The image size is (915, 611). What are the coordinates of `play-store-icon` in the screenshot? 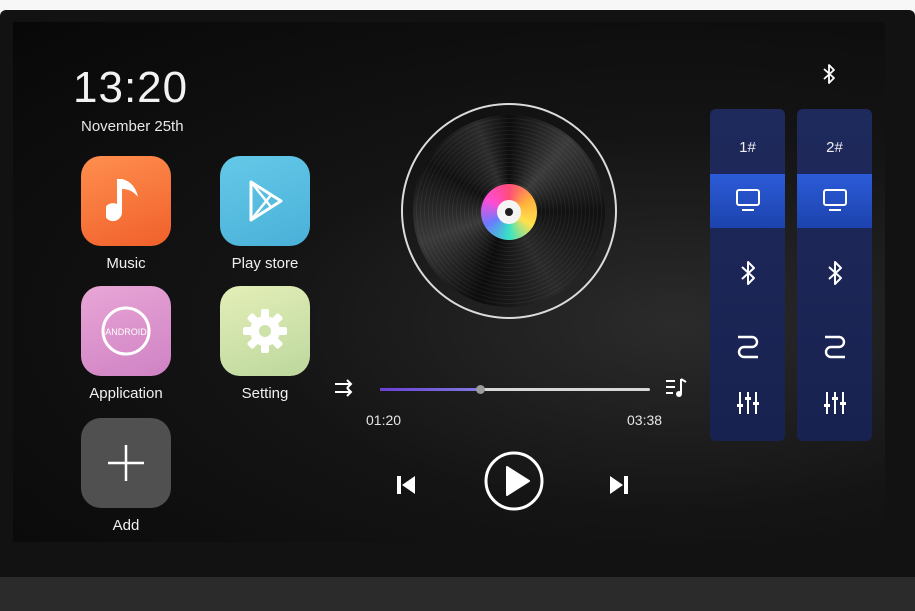 It's located at (265, 201).